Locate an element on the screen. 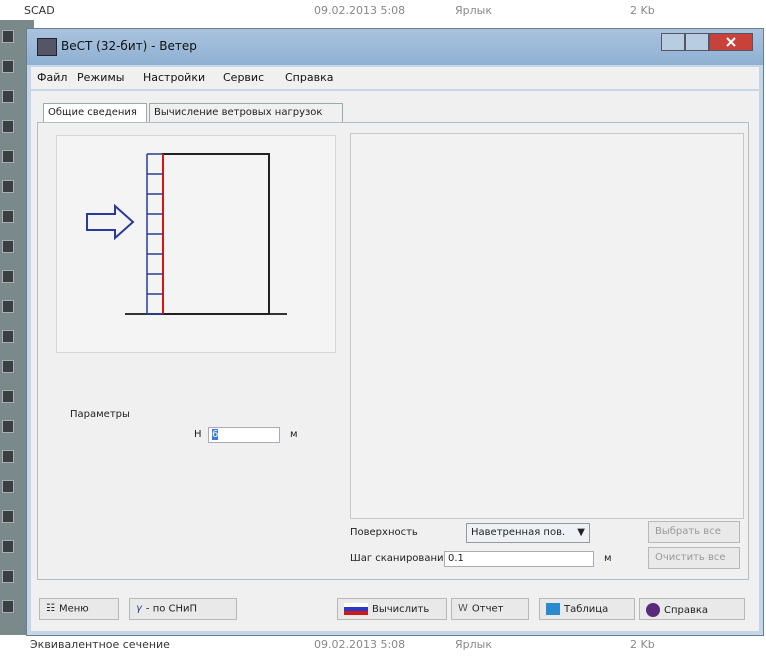 The width and height of the screenshot is (766, 656). scan-step-unit: м is located at coordinates (608, 558).